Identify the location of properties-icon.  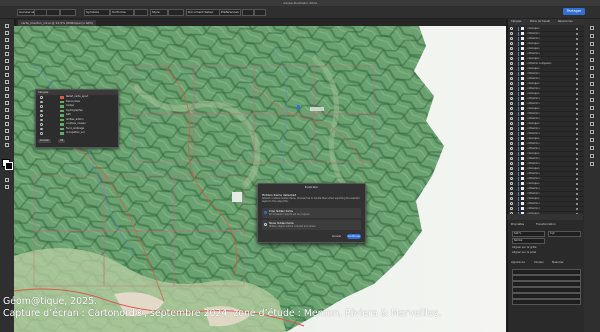
(592, 27).